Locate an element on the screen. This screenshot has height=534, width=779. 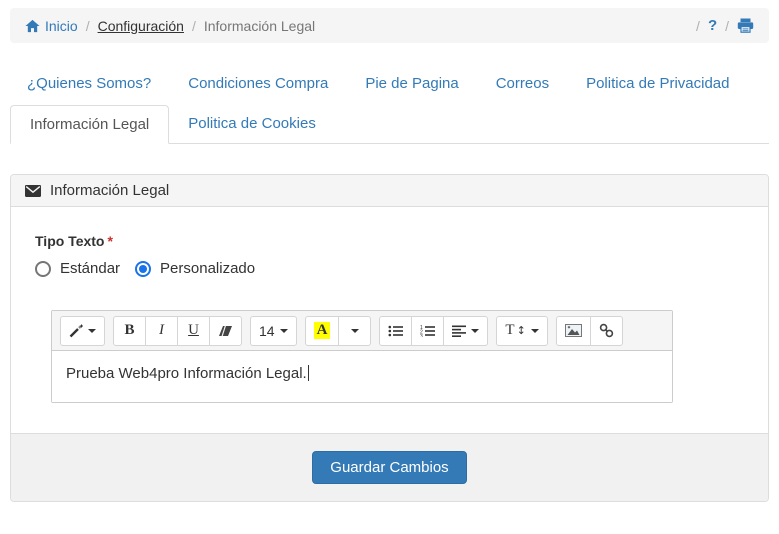
clear-format-button is located at coordinates (225, 330).